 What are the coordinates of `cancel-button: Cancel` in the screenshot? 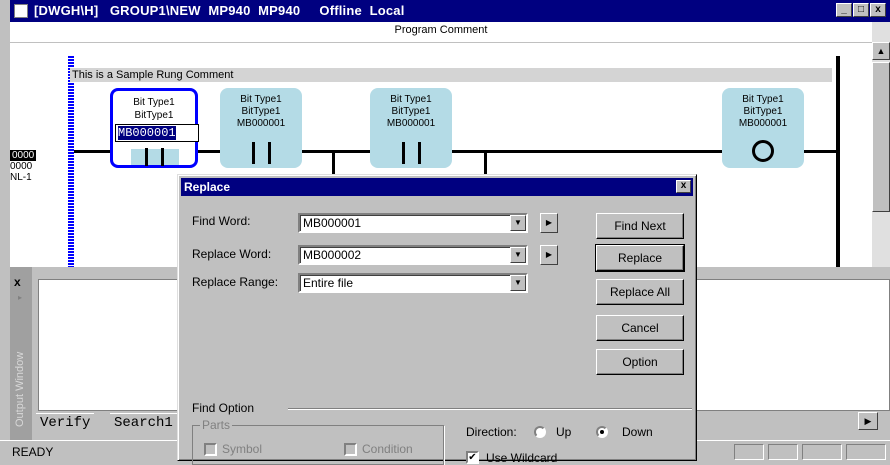 It's located at (640, 328).